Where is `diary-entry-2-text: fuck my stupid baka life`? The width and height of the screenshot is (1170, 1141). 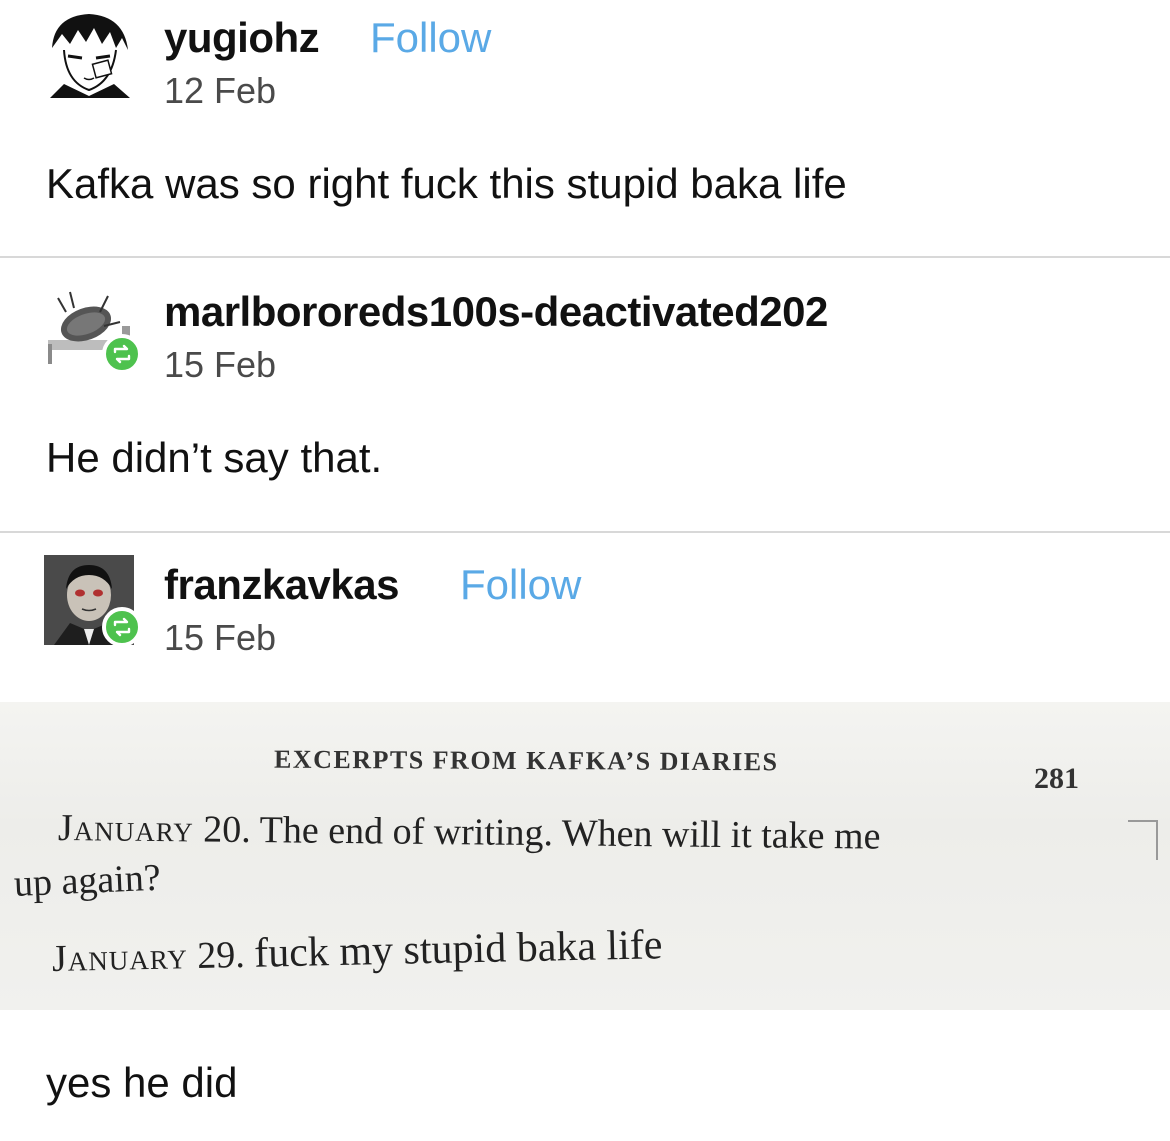
diary-entry-2-text: fuck my stupid baka life is located at coordinates (458, 949).